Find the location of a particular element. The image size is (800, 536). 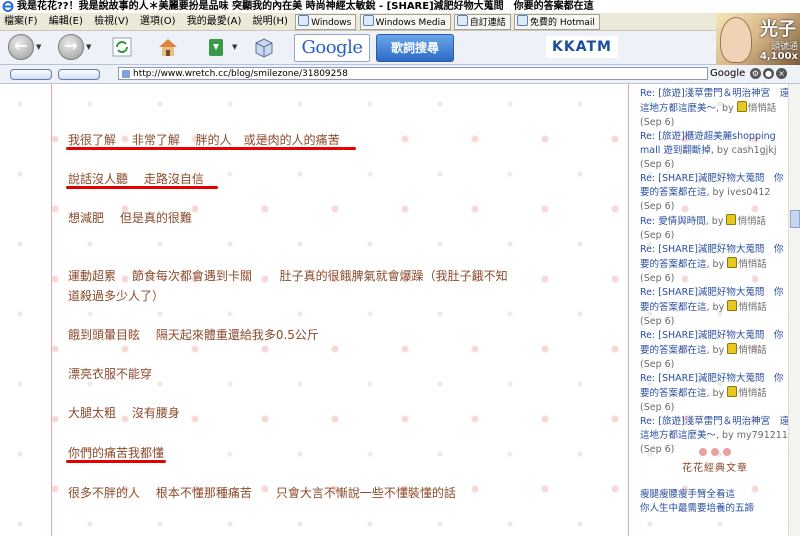

post-line: 大腿太粗 沒有腰身 is located at coordinates (124, 413).